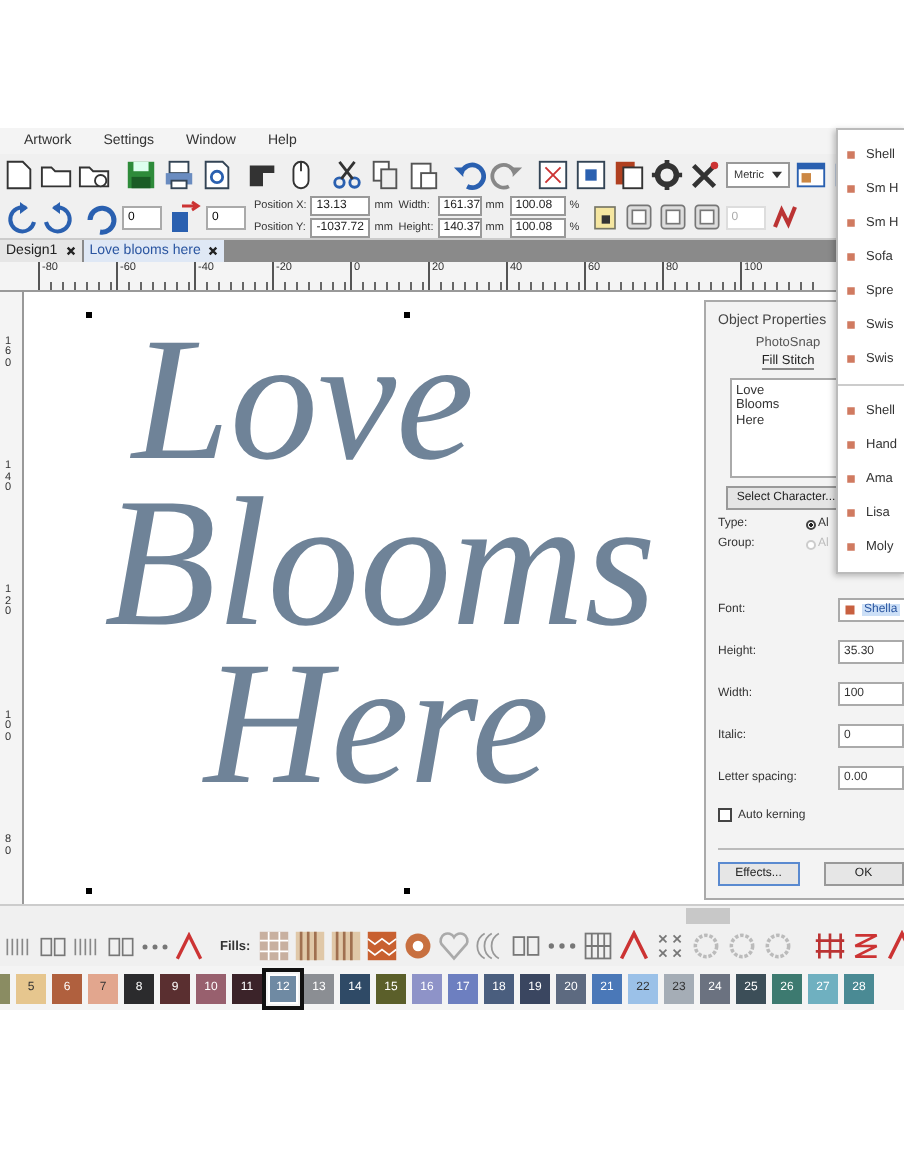 This screenshot has height=1168, width=904. I want to click on embroidered-text: Blooms, so click(380, 563).